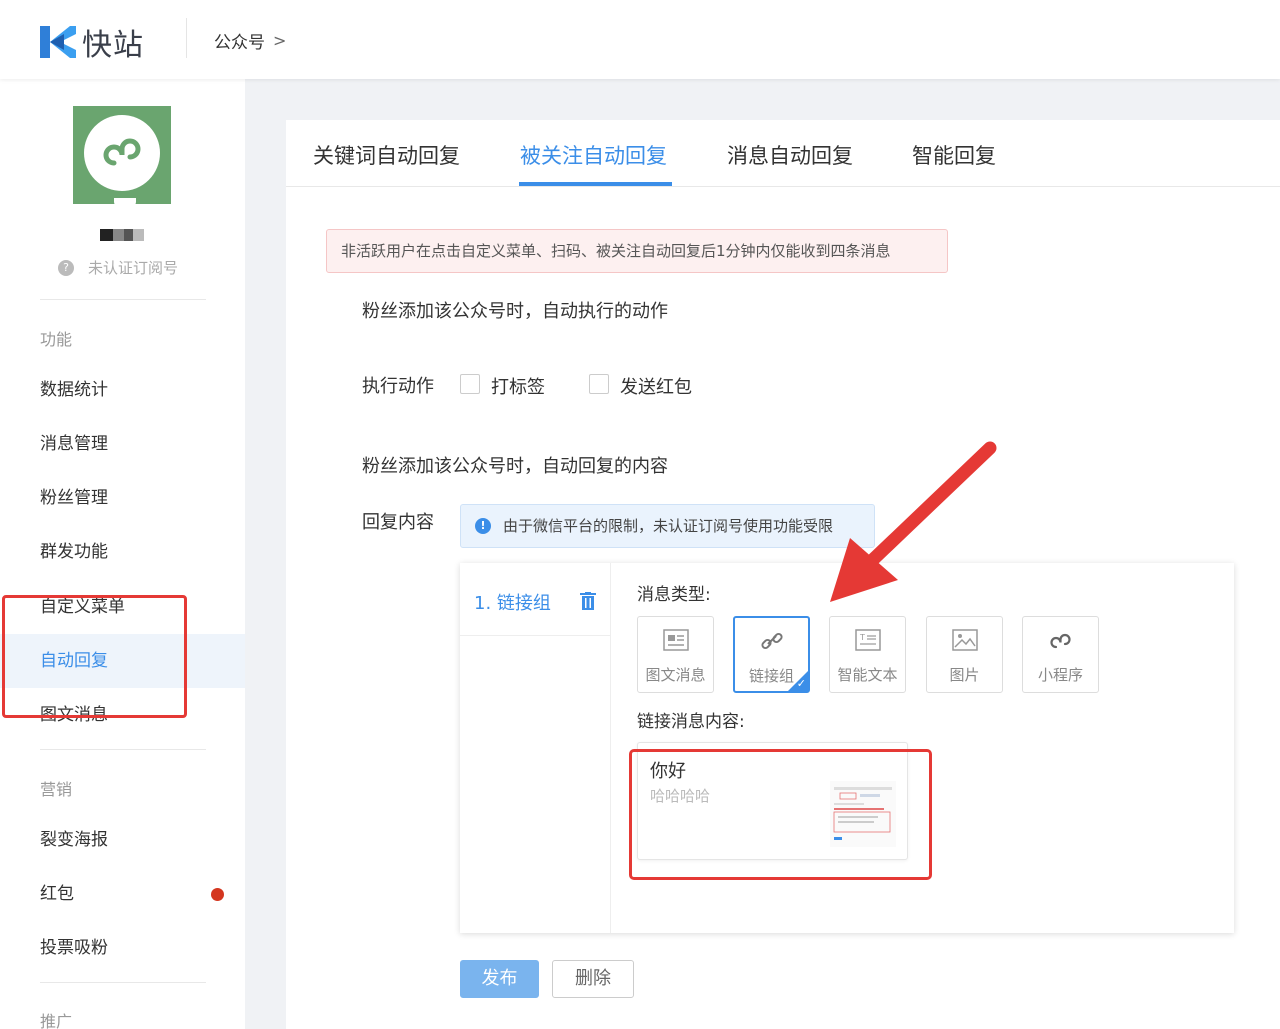 This screenshot has height=1029, width=1280. I want to click on type-image-button: 图片, so click(964, 654).